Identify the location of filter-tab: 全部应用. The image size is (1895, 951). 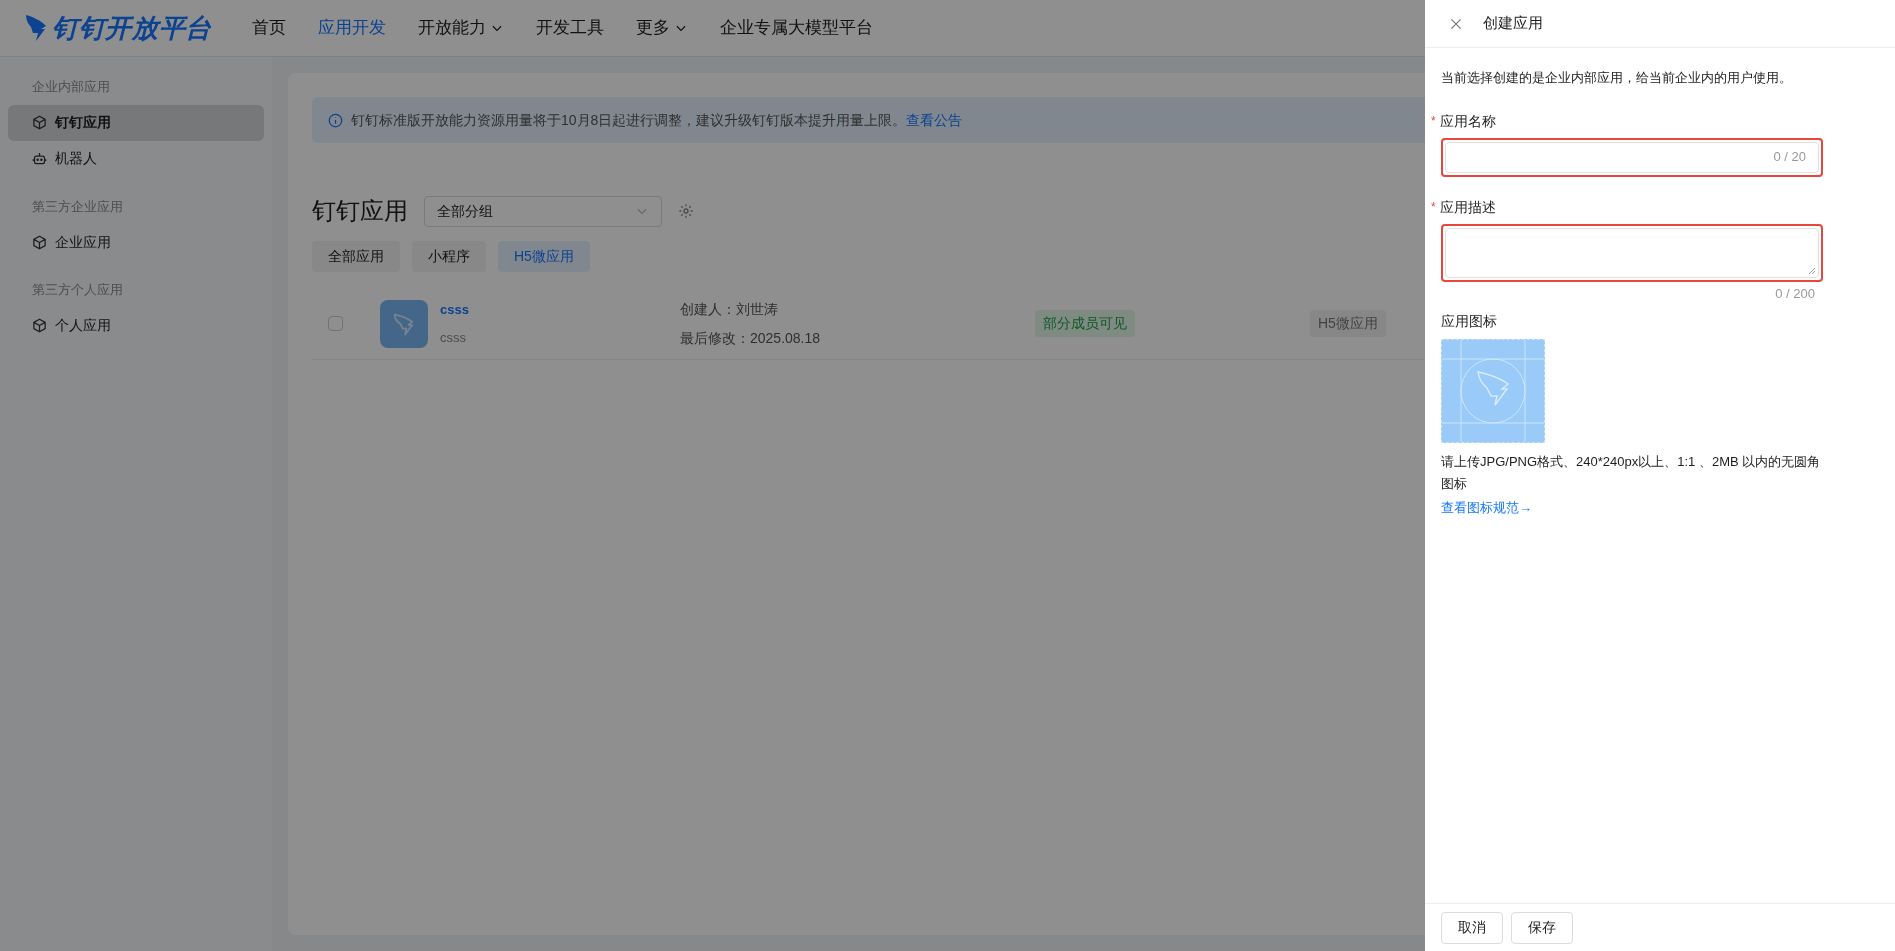
(356, 256).